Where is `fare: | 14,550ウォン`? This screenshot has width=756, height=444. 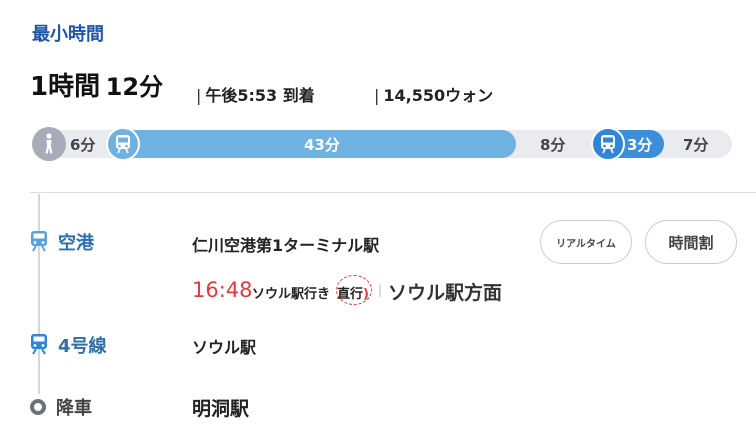 fare: | 14,550ウォン is located at coordinates (433, 94).